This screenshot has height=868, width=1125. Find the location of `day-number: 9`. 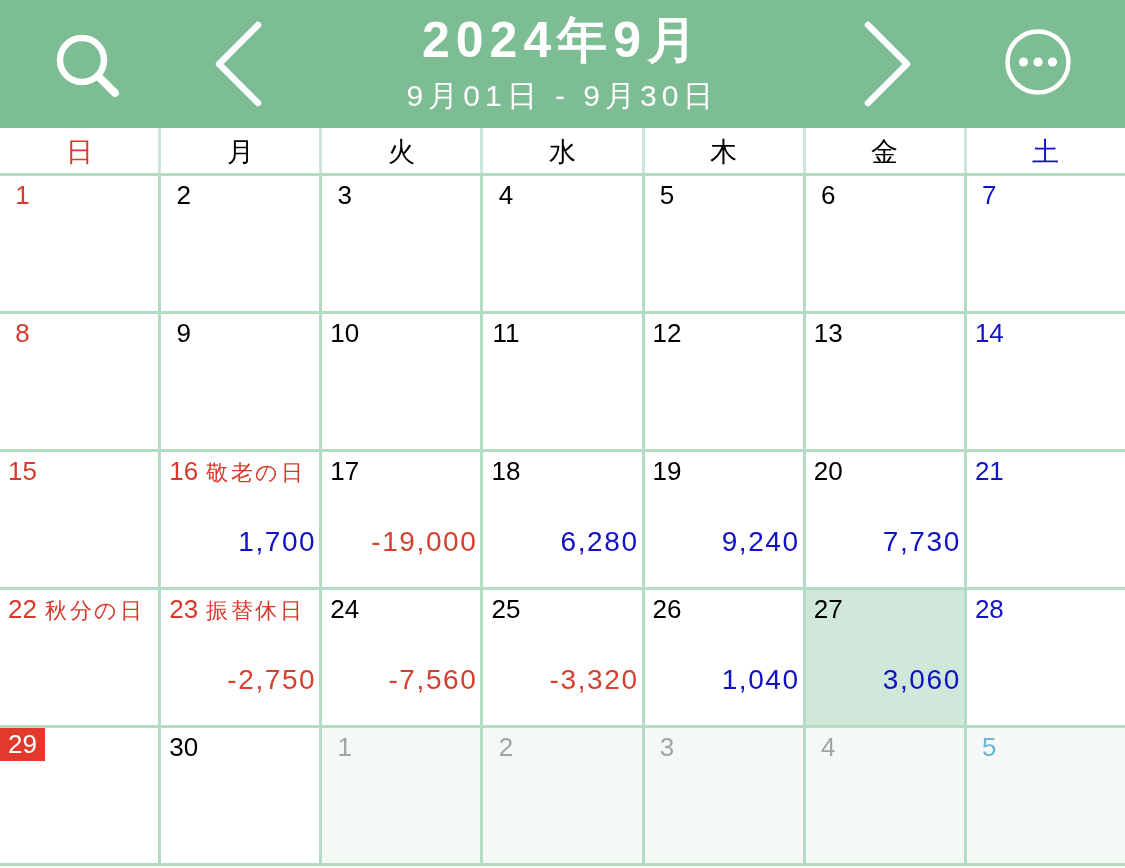

day-number: 9 is located at coordinates (183, 333).